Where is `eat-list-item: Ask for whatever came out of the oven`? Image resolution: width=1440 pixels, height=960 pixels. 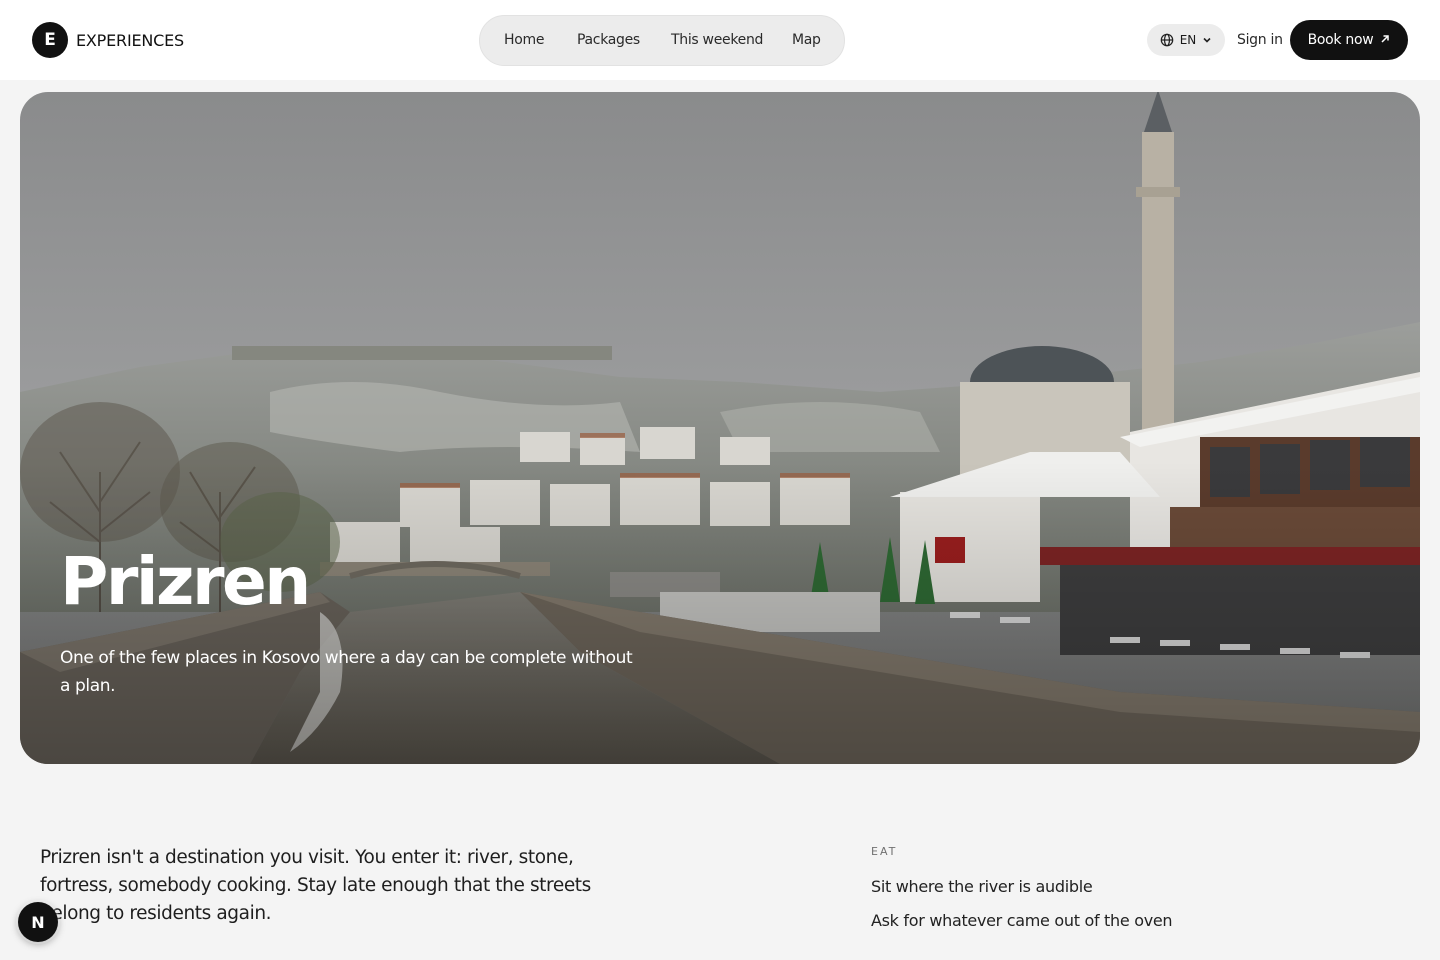 eat-list-item: Ask for whatever came out of the oven is located at coordinates (1022, 920).